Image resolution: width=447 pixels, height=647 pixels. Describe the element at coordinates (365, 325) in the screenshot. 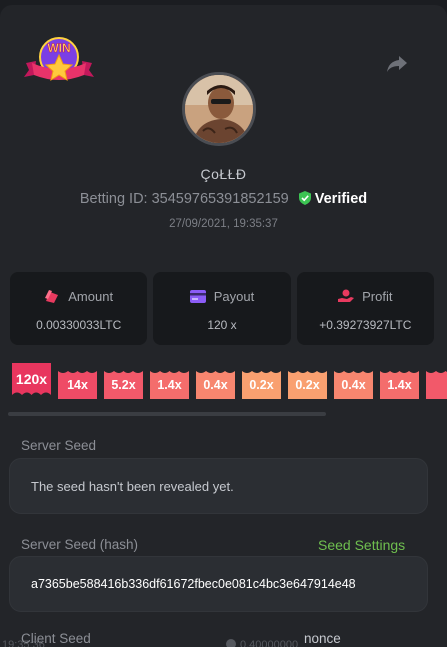

I see `stat-profit-value: +0.39273927LTC` at that location.